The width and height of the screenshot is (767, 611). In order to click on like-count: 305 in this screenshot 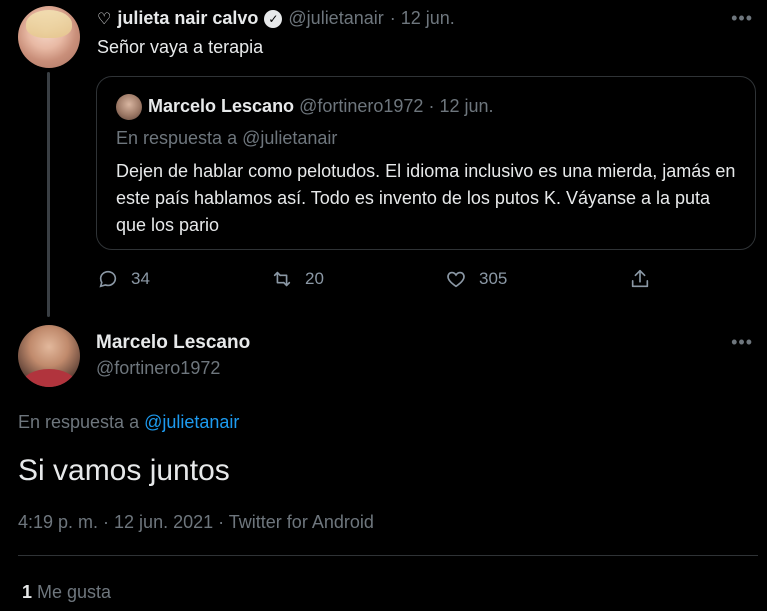, I will do `click(493, 278)`.